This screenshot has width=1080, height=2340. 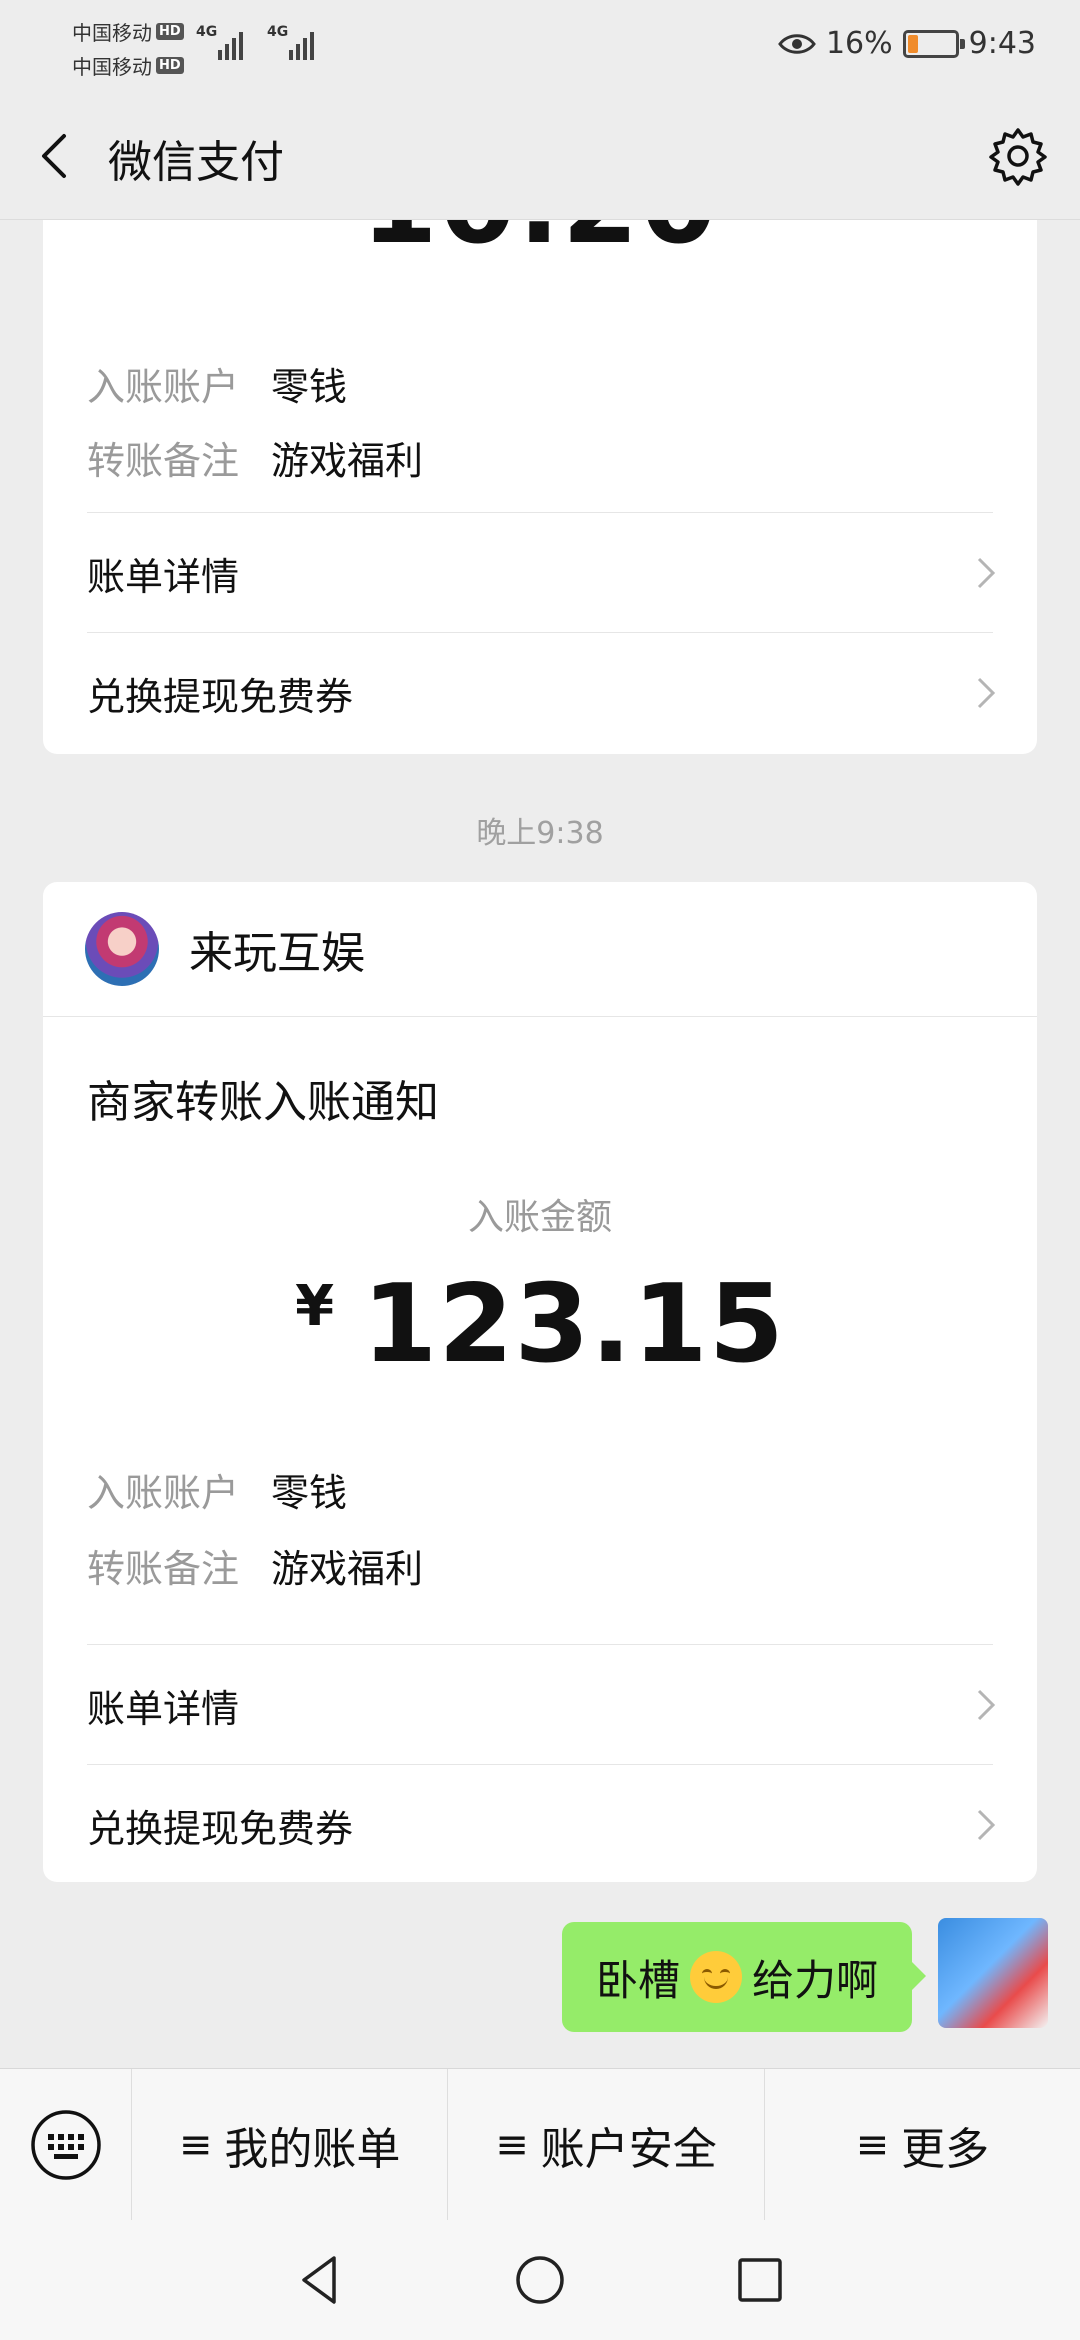 What do you see at coordinates (573, 1324) in the screenshot?
I see `amount-value: 123.15` at bounding box center [573, 1324].